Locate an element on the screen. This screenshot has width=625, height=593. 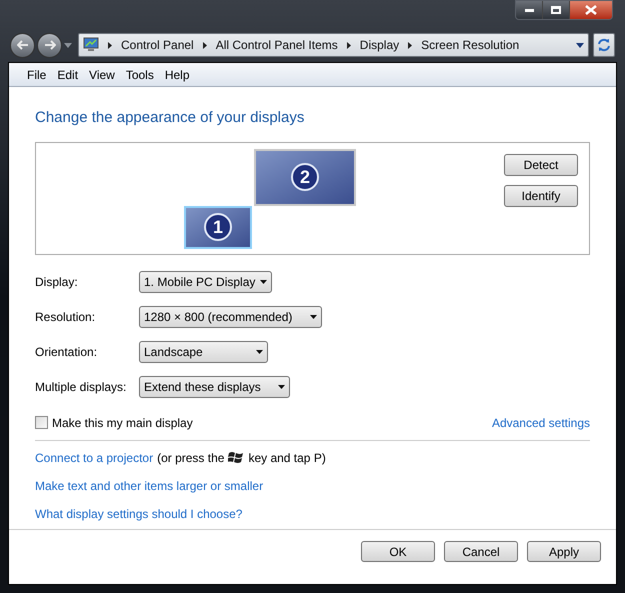
forward-button is located at coordinates (49, 45).